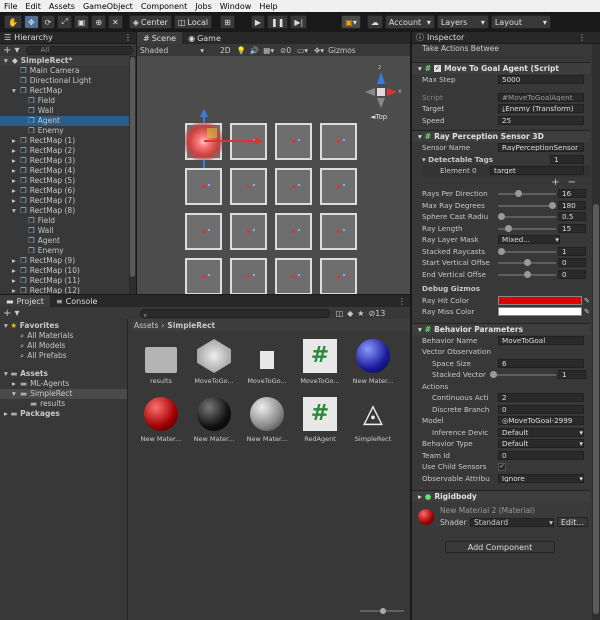 The width and height of the screenshot is (600, 620). Describe the element at coordinates (68, 161) in the screenshot. I see `hierarchy-item: ▸ ❒ RectMap (3)` at that location.